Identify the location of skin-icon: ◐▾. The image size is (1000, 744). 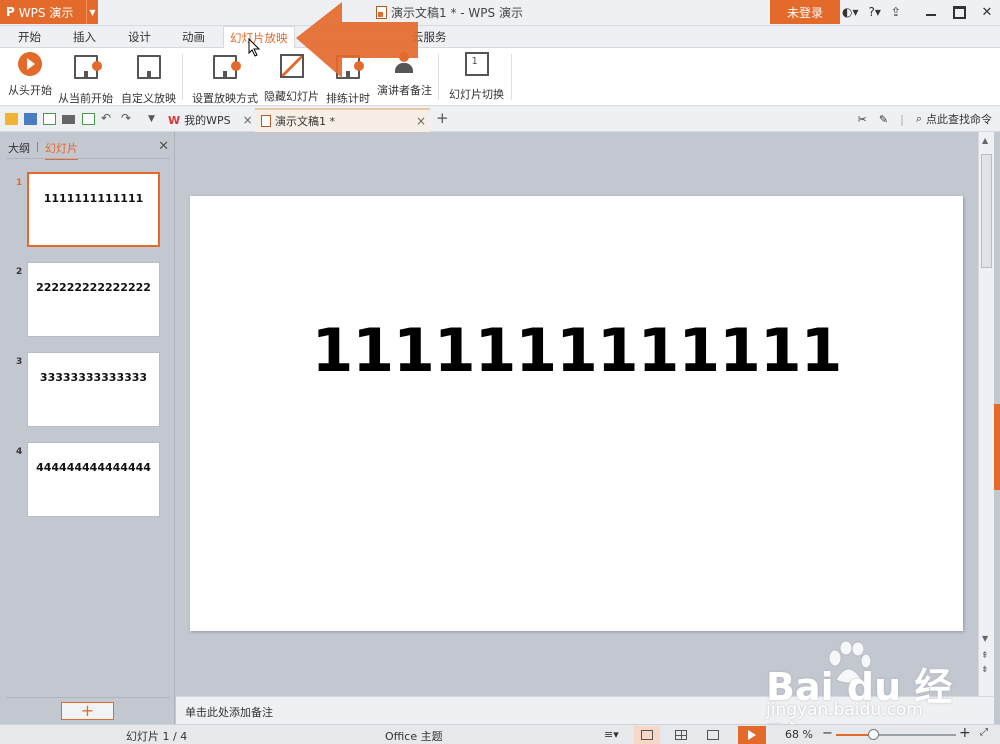
(850, 12).